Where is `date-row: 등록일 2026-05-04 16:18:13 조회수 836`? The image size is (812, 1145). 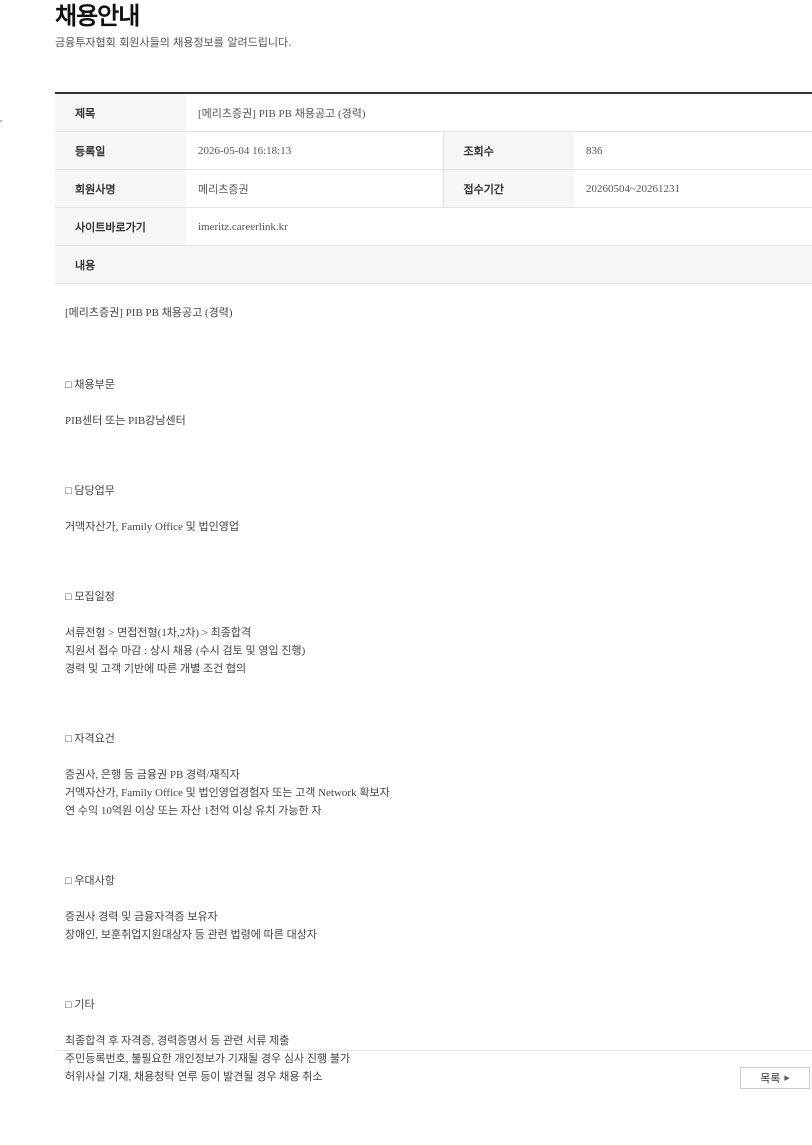
date-row: 등록일 2026-05-04 16:18:13 조회수 836 is located at coordinates (433, 150).